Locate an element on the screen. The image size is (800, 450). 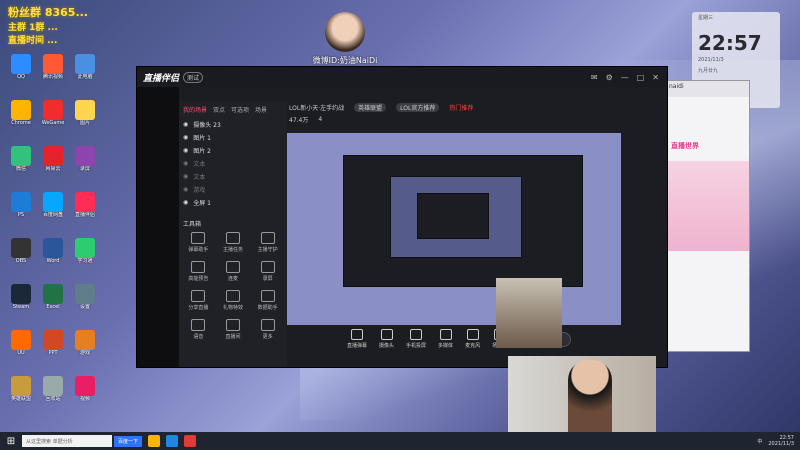
desktop-icon: 设置 is located at coordinates (85, 297).